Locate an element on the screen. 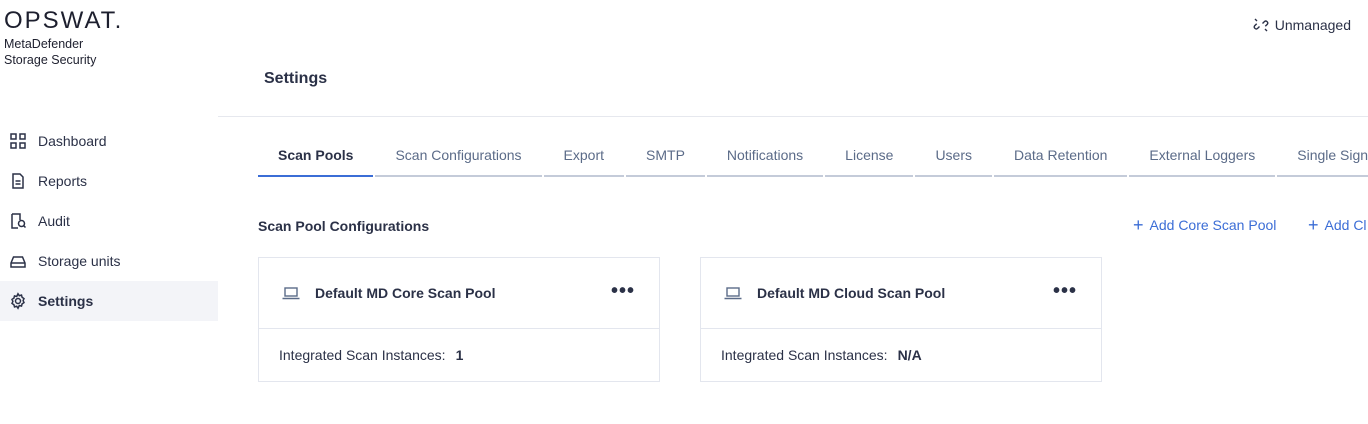 This screenshot has height=424, width=1368. page-title: Settings is located at coordinates (296, 78).